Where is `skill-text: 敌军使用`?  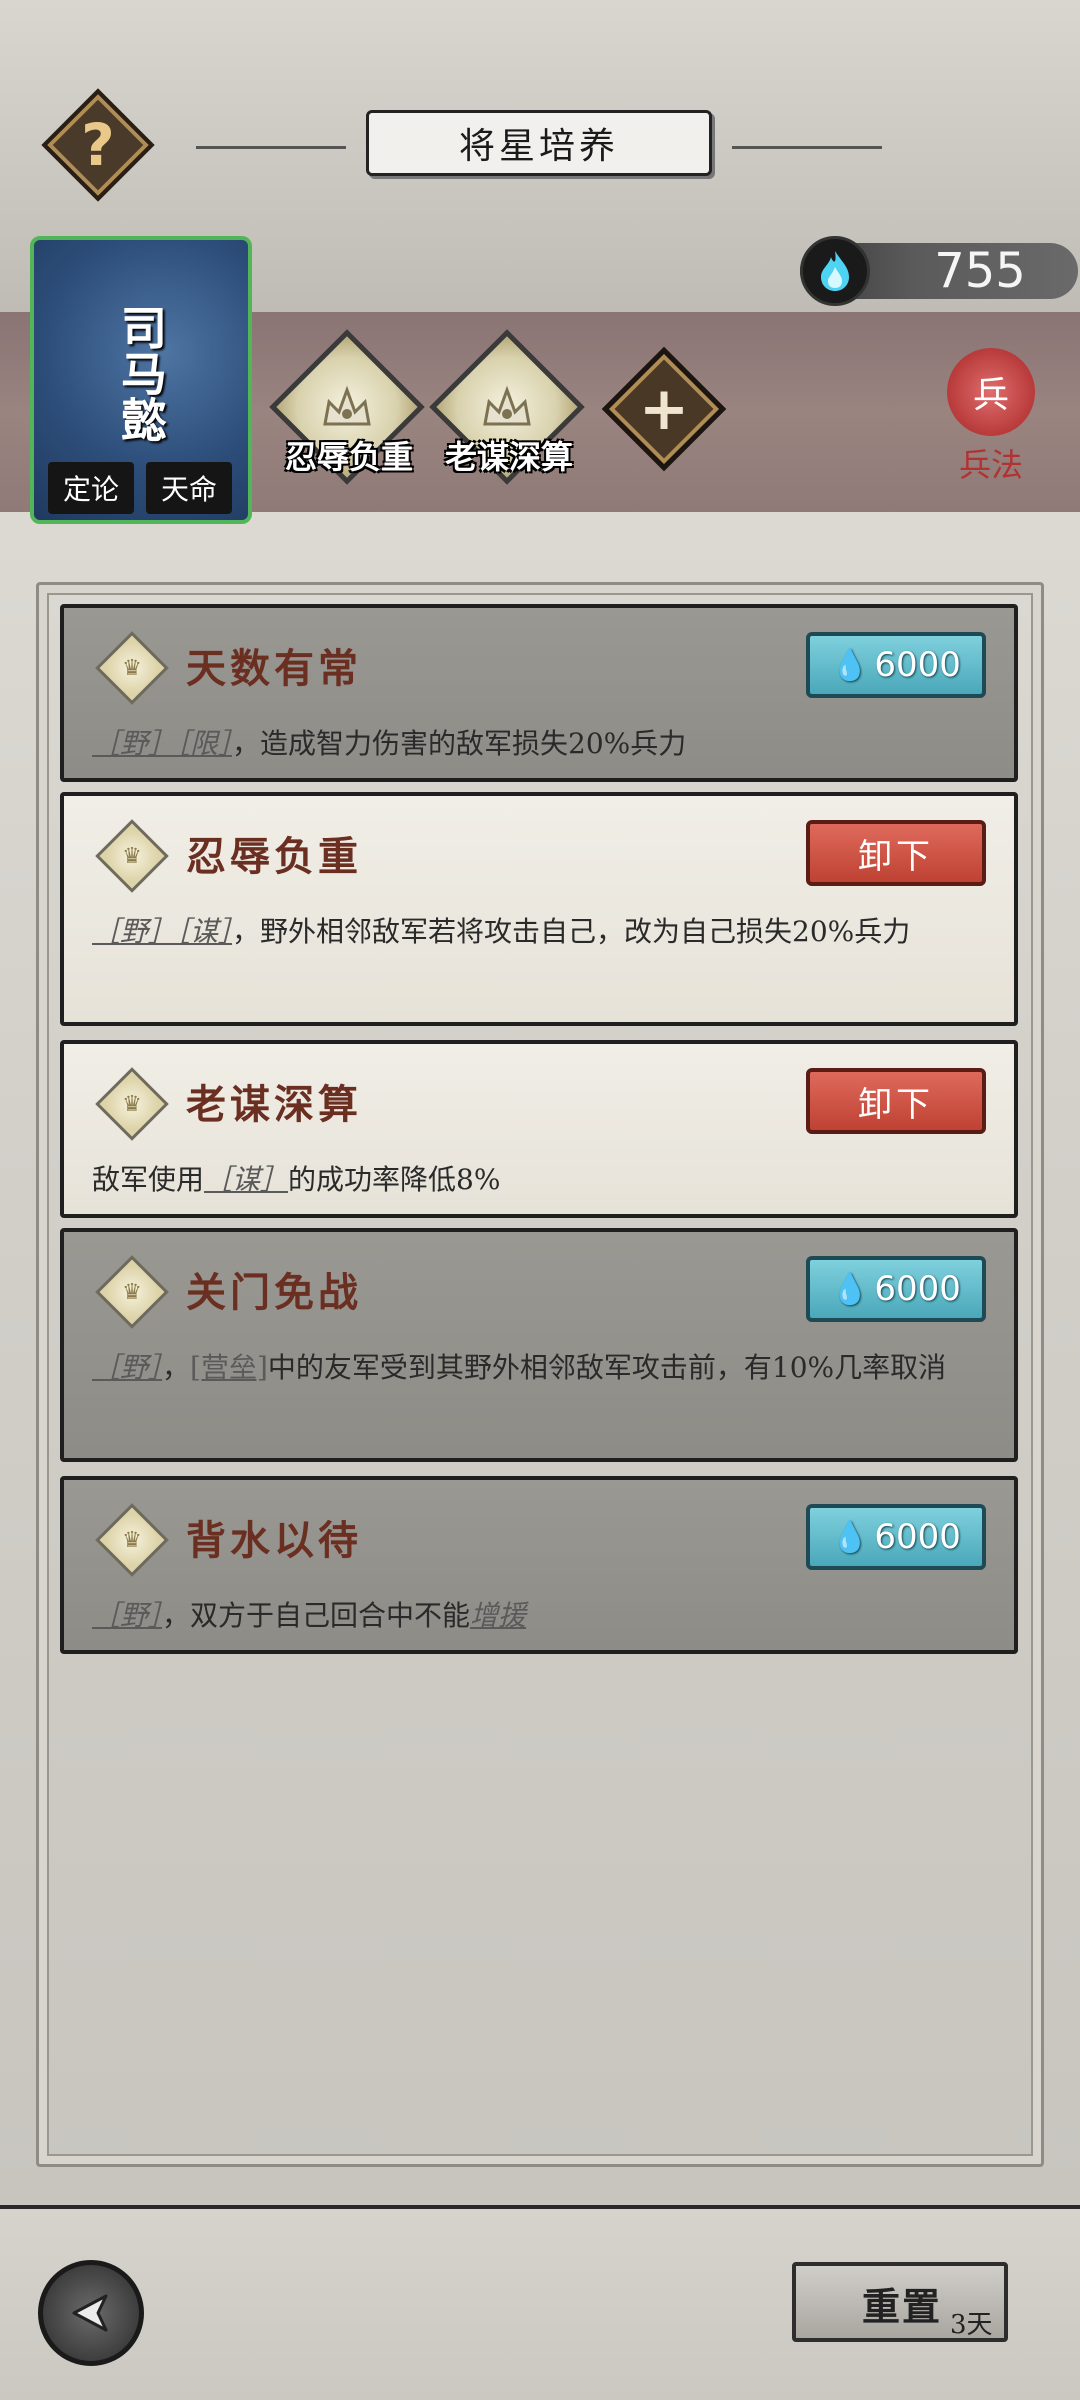
skill-text: 敌军使用 is located at coordinates (148, 1179).